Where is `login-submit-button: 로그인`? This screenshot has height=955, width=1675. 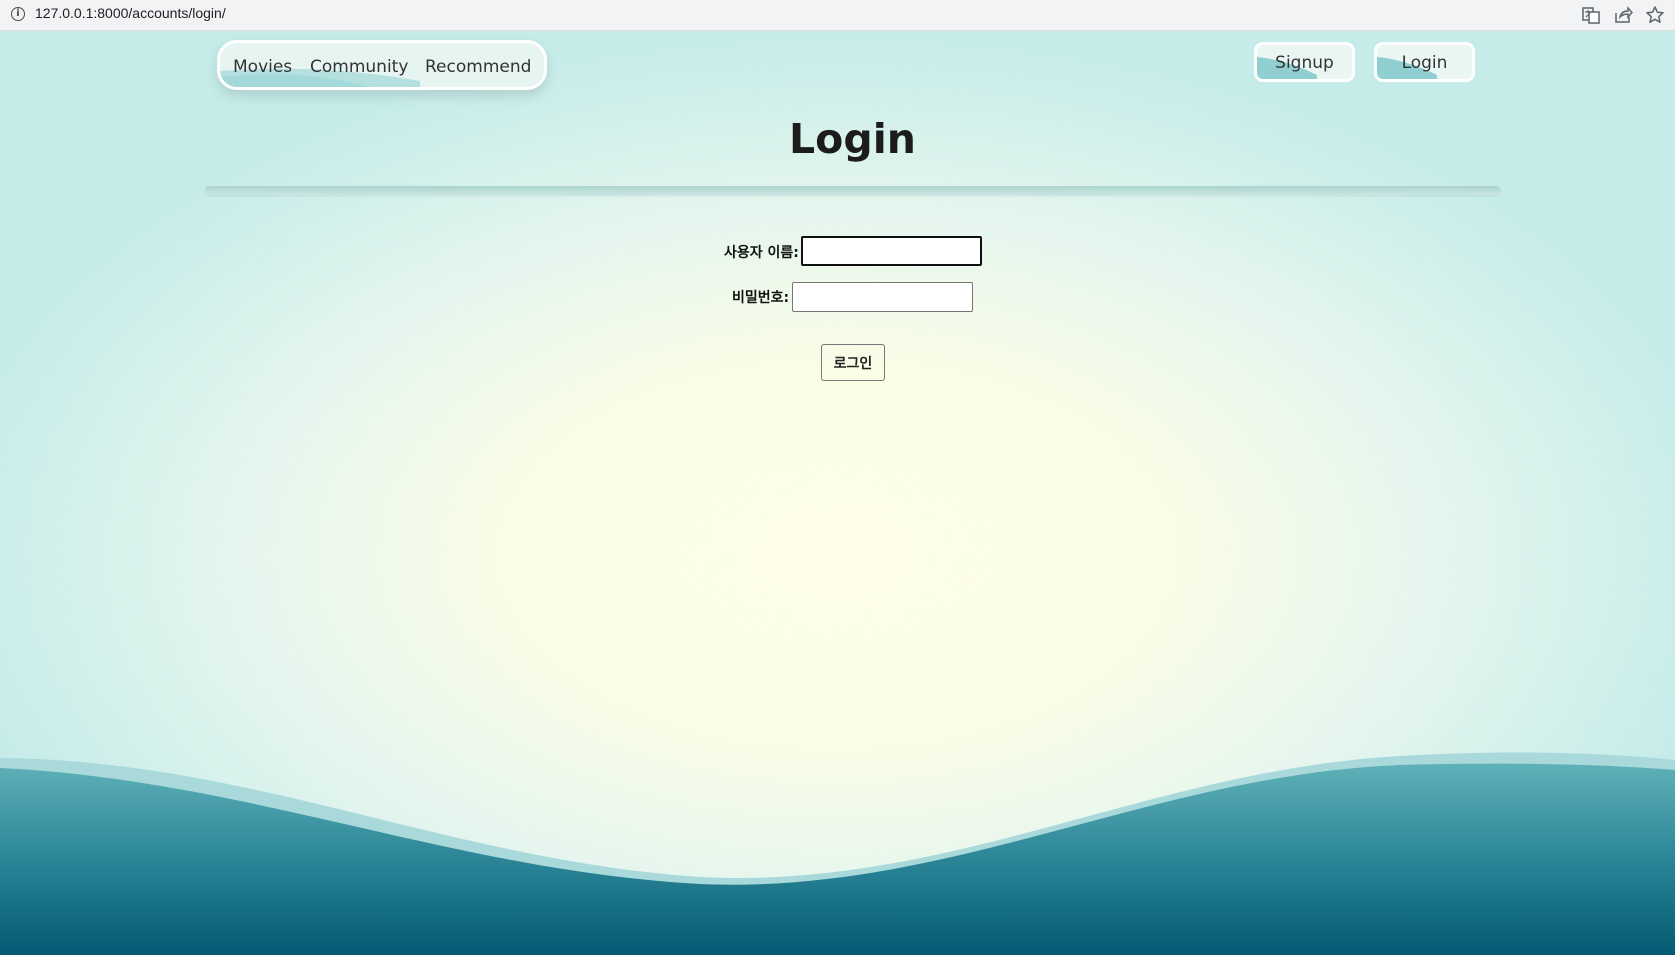
login-submit-button: 로그인 is located at coordinates (853, 362).